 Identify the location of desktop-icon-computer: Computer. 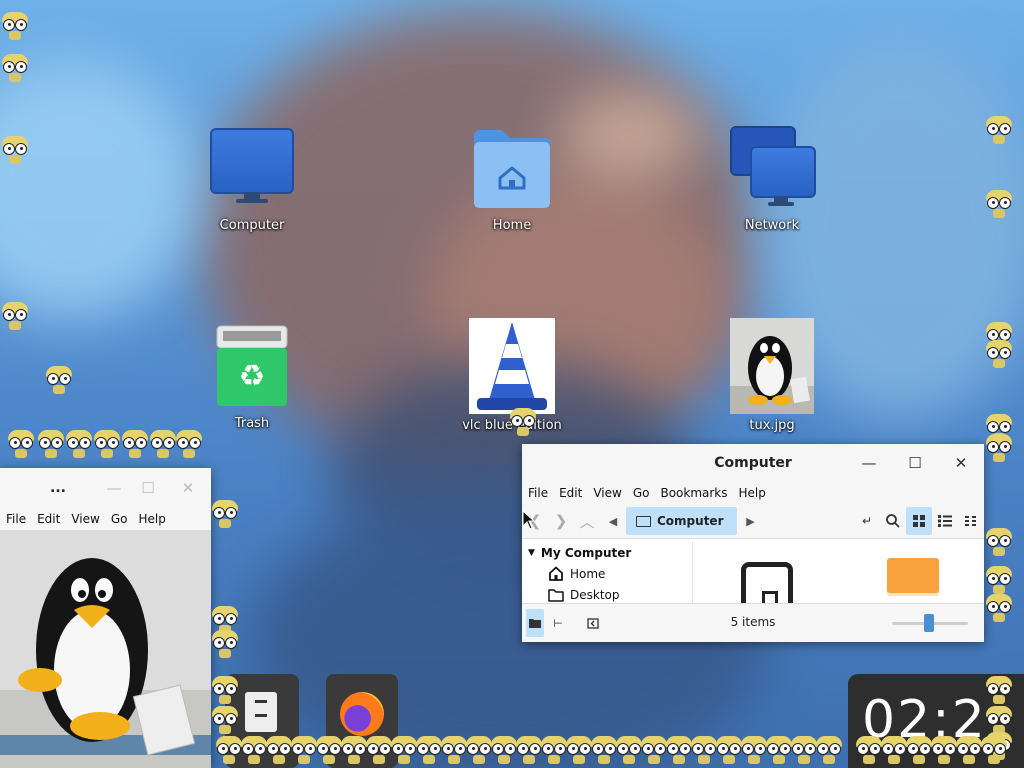
(252, 179).